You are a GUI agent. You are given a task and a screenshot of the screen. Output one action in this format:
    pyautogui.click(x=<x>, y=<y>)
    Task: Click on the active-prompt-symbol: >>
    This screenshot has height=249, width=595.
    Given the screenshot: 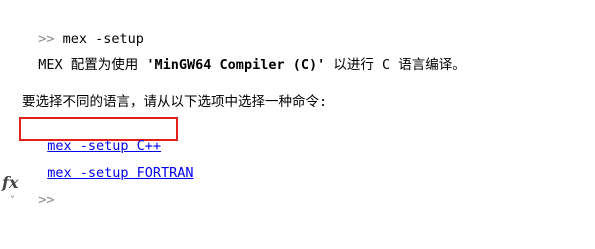 What is the action you would take?
    pyautogui.click(x=46, y=200)
    